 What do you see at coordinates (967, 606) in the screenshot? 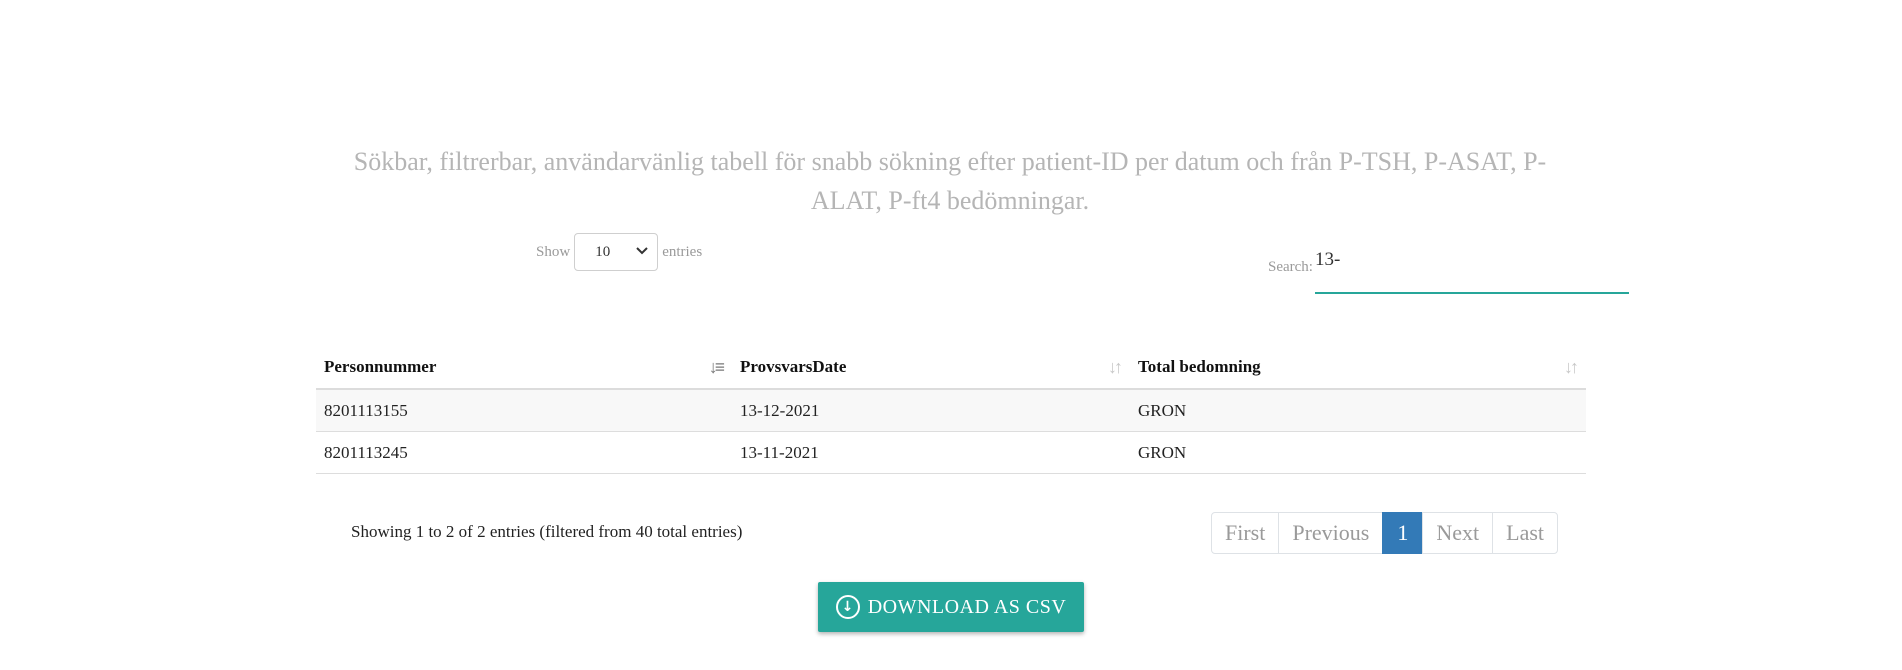
I see `download-csv-label: DOWNLOAD AS CSV` at bounding box center [967, 606].